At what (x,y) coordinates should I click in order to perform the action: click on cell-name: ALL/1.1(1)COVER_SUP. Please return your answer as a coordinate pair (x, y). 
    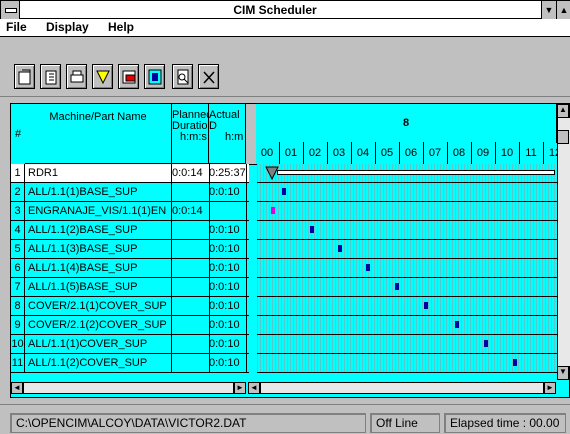
    Looking at the image, I should click on (98, 344).